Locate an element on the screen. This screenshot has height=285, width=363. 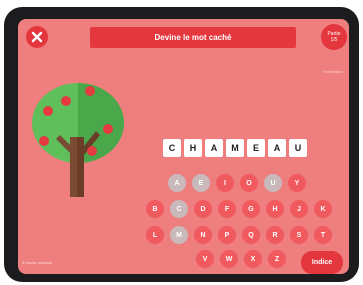
attempts-remaining: 3 essais restants is located at coordinates (37, 262).